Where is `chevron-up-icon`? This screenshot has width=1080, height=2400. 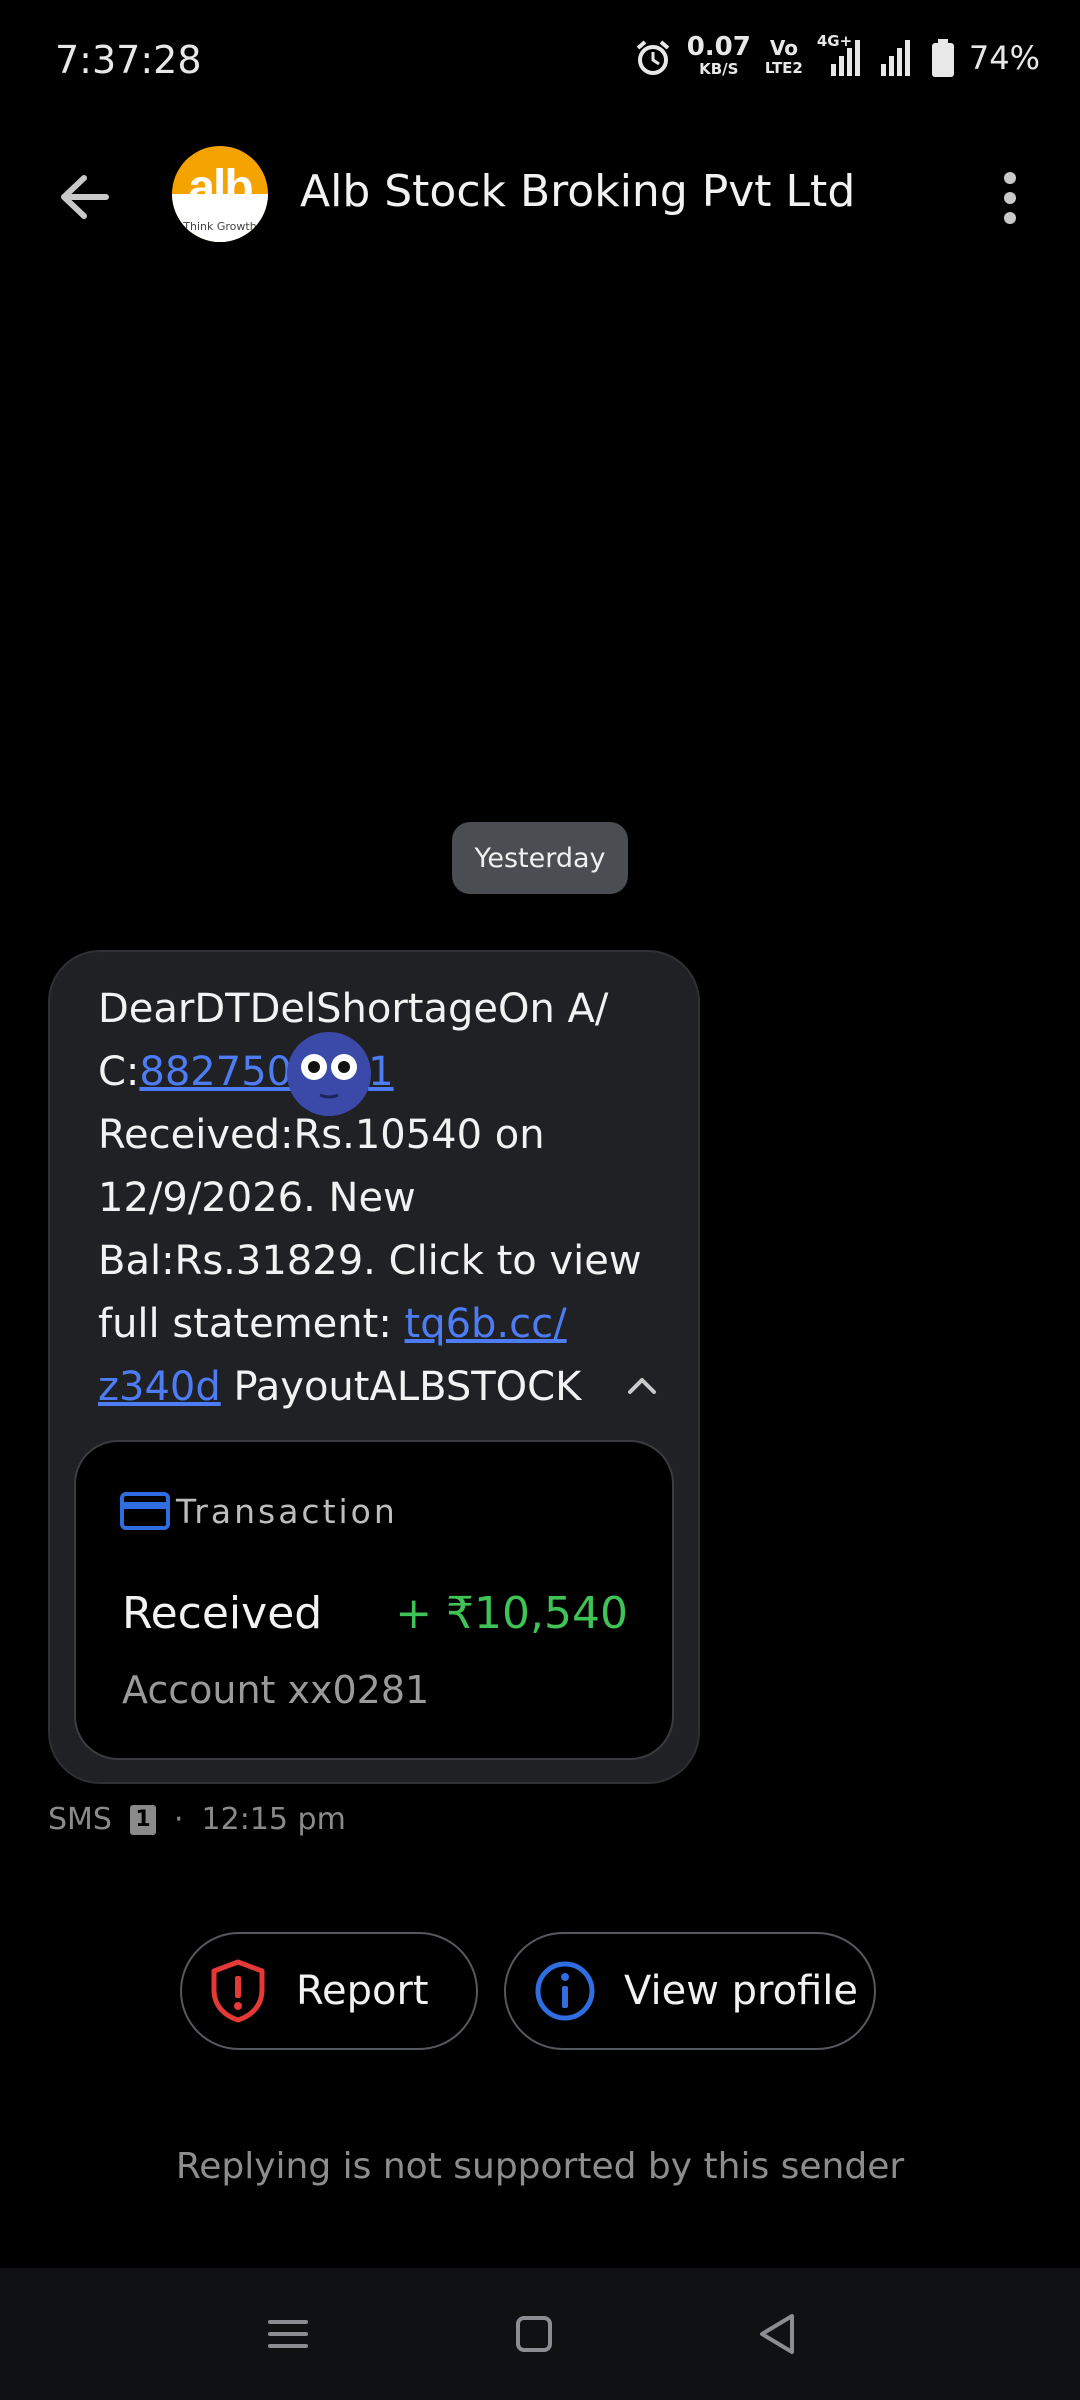
chevron-up-icon is located at coordinates (642, 1386).